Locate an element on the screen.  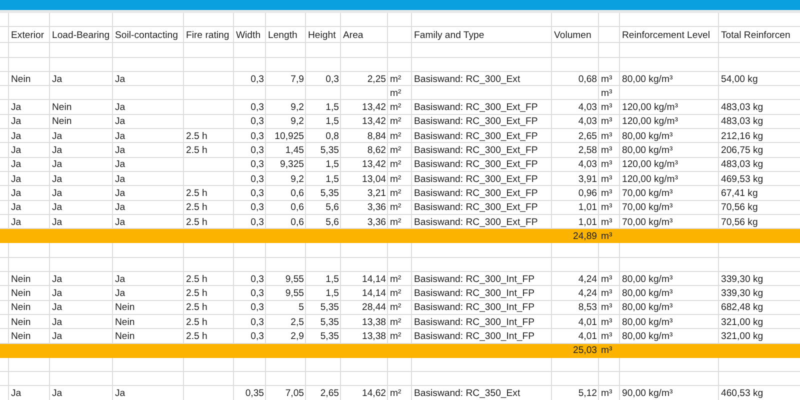
table-cell: 8,62 is located at coordinates (376, 150).